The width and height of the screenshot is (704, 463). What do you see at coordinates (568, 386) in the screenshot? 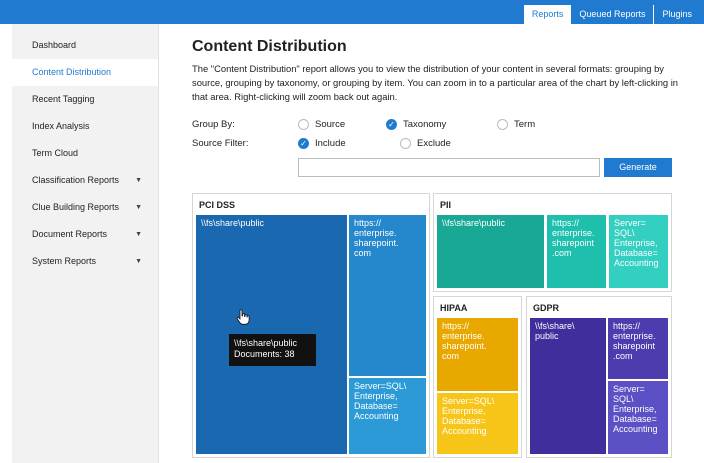
I see `treemap-tile: \\fs\share\ public` at bounding box center [568, 386].